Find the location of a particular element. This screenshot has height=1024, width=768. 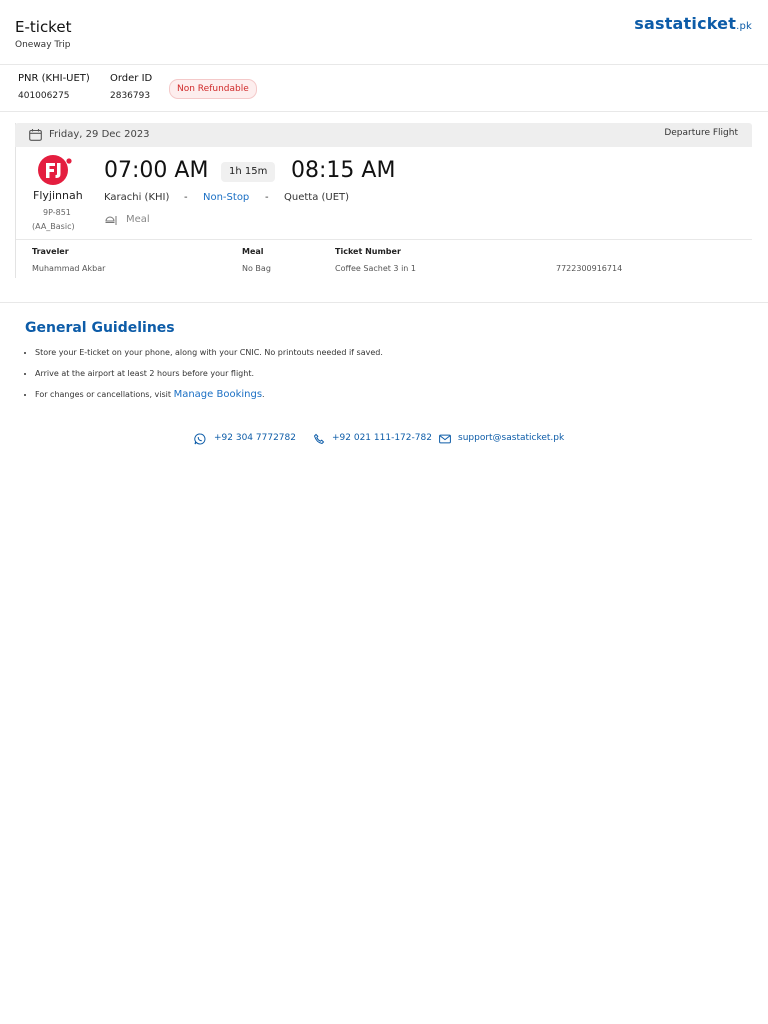

pnr-value: 401006275 is located at coordinates (44, 96).